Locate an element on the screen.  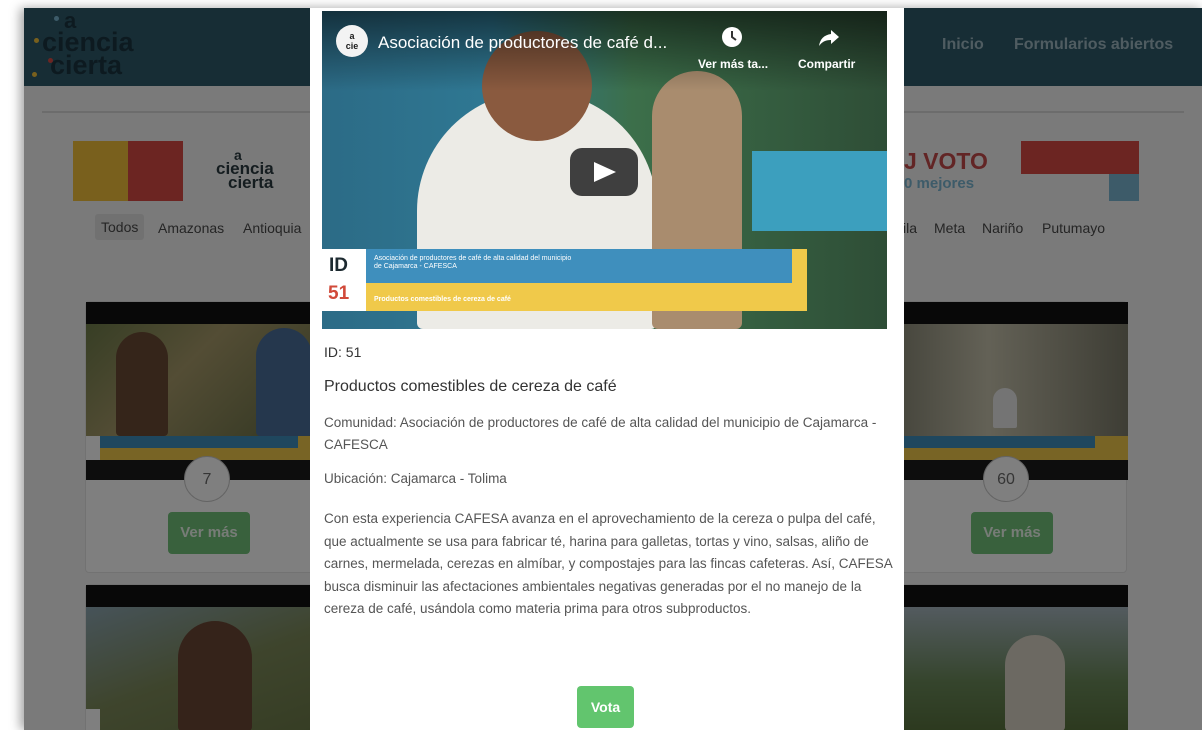
video-product-text: Productos comestibles de cereza de café is located at coordinates (442, 299).